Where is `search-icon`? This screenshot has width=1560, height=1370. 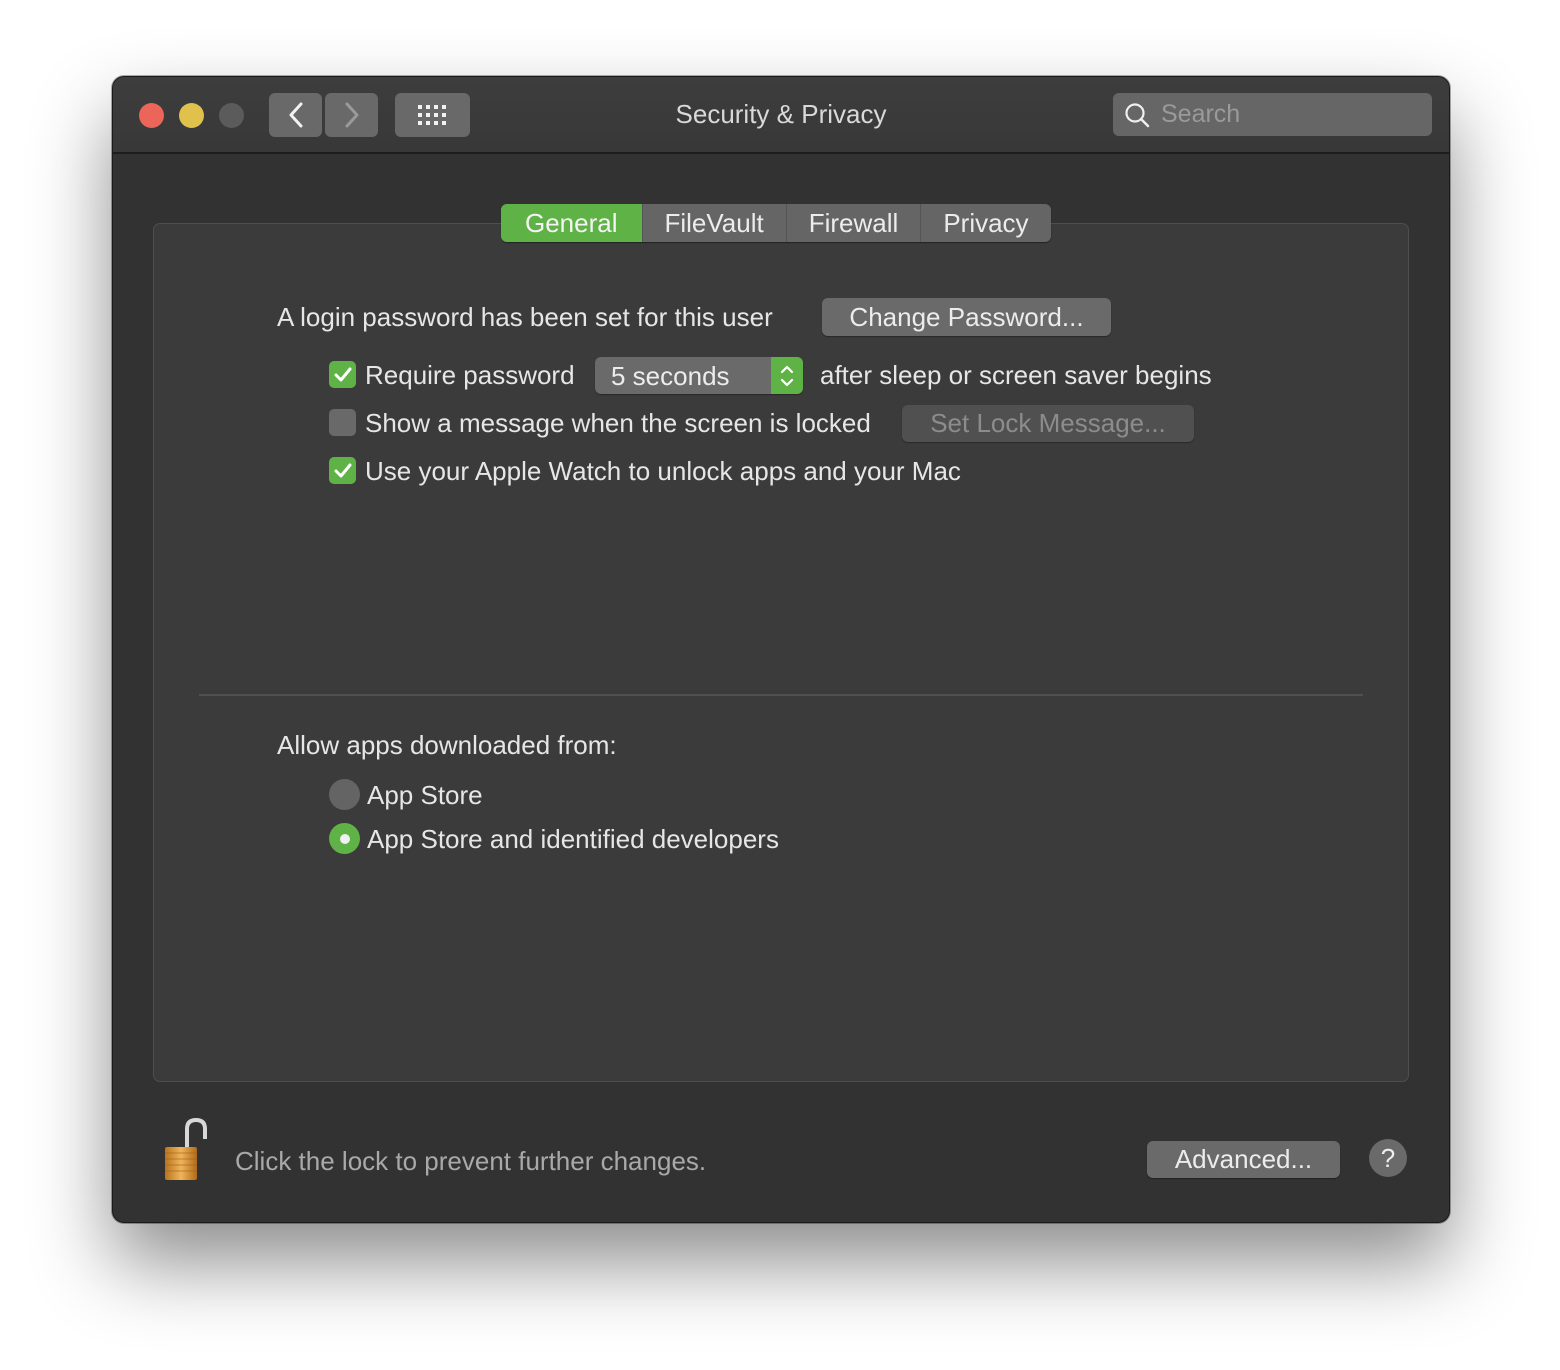
search-icon is located at coordinates (1137, 114).